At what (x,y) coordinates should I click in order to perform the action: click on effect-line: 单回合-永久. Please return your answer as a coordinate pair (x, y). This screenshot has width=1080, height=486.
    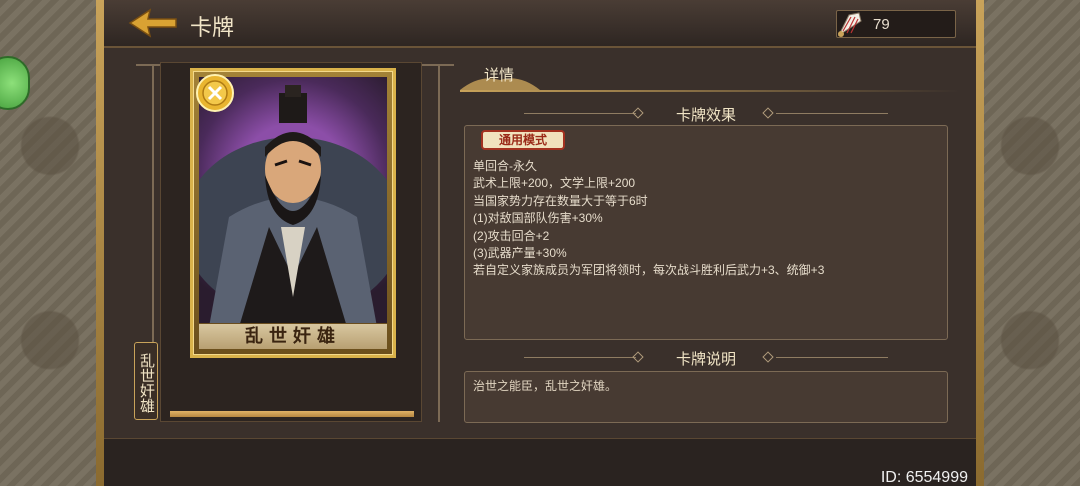
    Looking at the image, I should click on (505, 166).